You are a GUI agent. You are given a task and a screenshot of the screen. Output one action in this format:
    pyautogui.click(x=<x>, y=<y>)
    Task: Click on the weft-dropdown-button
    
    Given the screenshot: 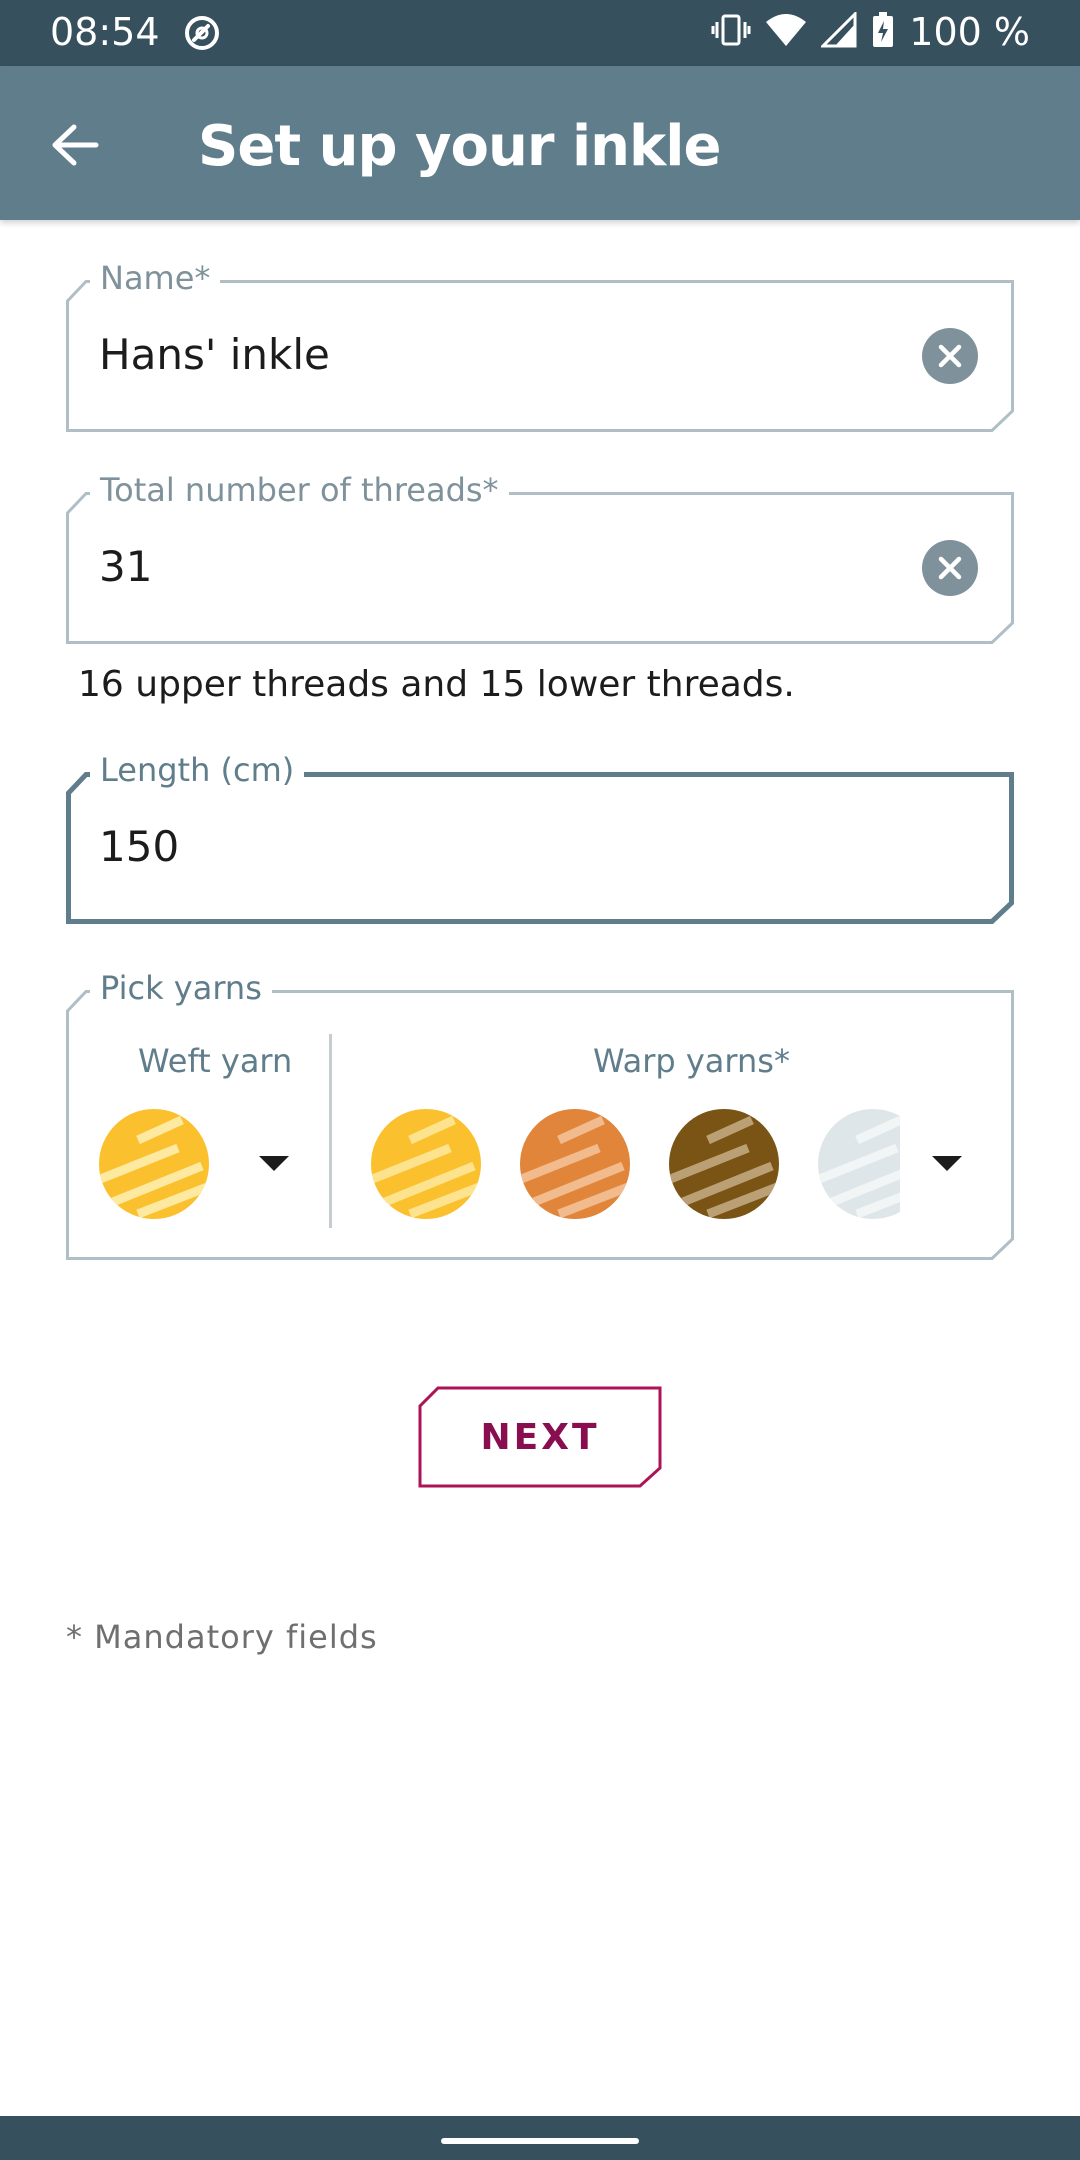 What is the action you would take?
    pyautogui.click(x=274, y=1164)
    